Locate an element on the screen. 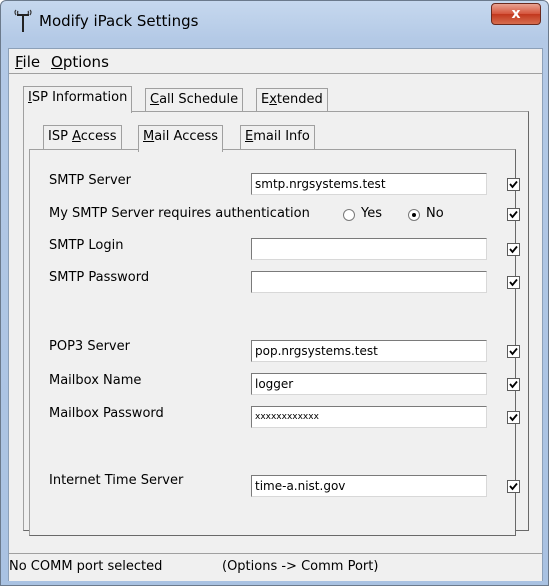  menu-options: Options is located at coordinates (80, 62).